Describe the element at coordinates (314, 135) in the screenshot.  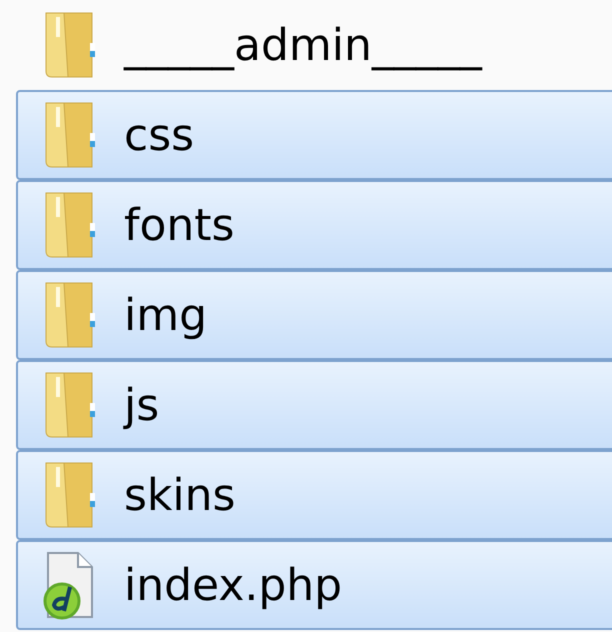
I see `file-row: css` at that location.